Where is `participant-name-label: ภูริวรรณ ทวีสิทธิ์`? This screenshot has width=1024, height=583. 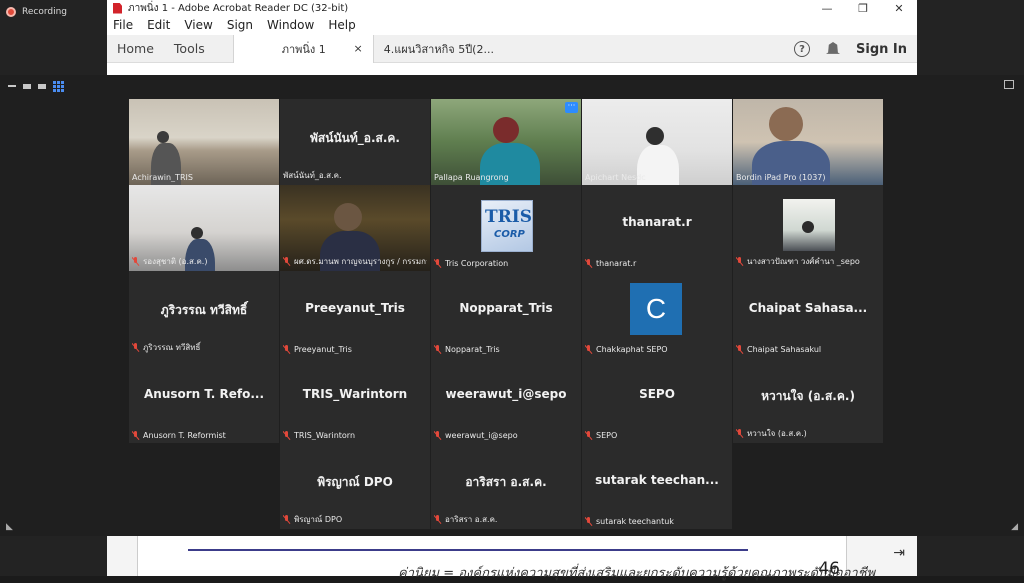 participant-name-label: ภูริวรรณ ทวีสิทธิ์ is located at coordinates (204, 347).